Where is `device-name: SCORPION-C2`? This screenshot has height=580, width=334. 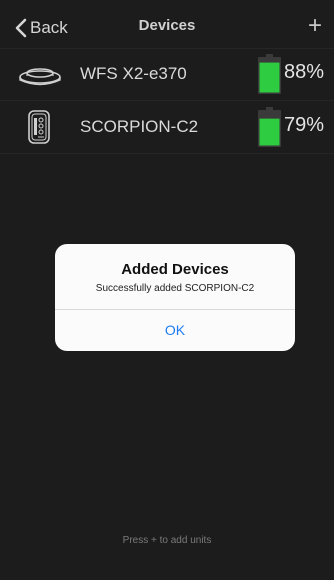 device-name: SCORPION-C2 is located at coordinates (139, 126).